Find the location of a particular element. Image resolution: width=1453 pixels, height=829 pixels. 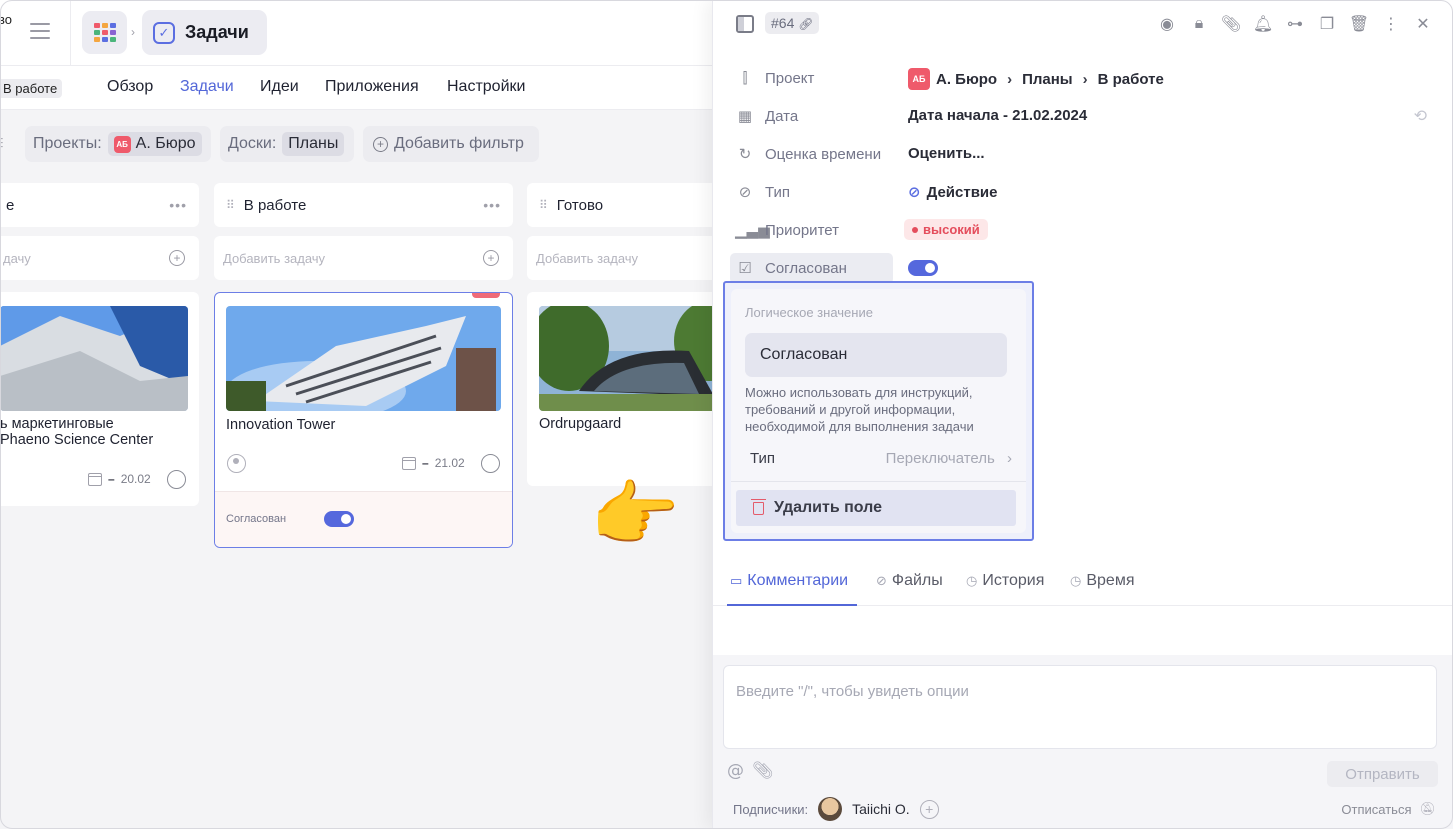

path-segment: Планы is located at coordinates (1047, 79).